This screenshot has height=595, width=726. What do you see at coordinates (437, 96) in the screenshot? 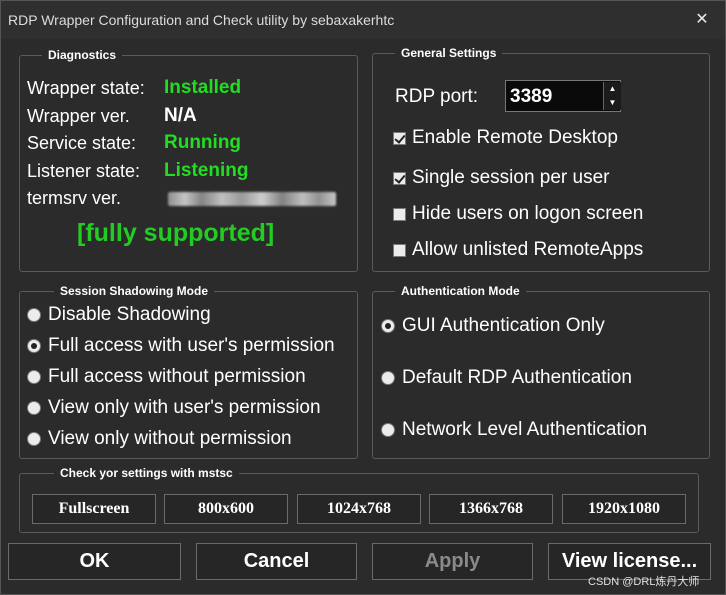
I see `rdp-port-label: RDP port:` at bounding box center [437, 96].